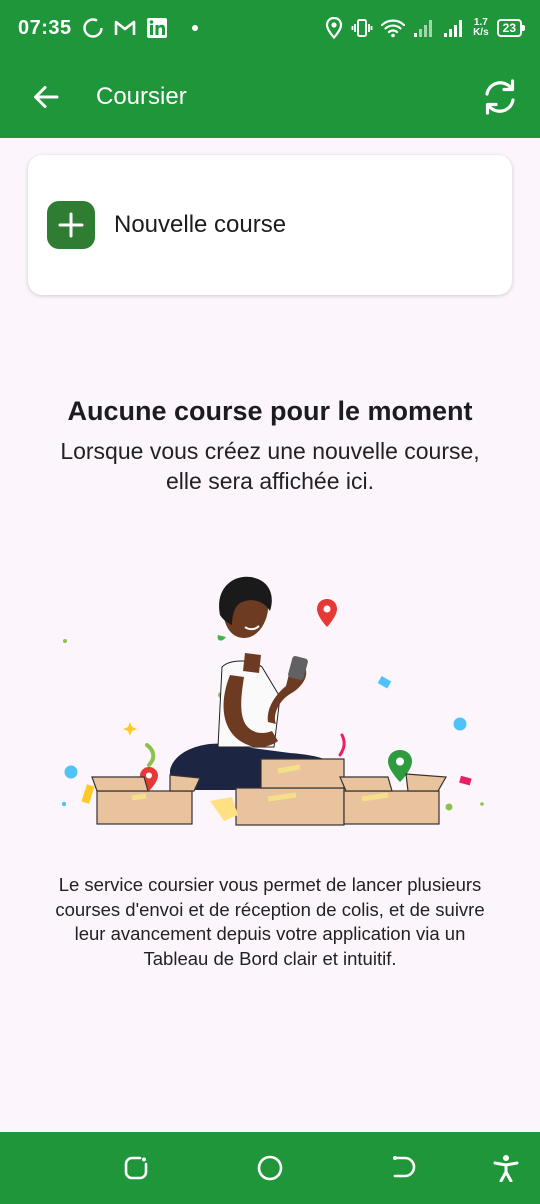  Describe the element at coordinates (194, 28) in the screenshot. I see `notification-dot-icon` at that location.